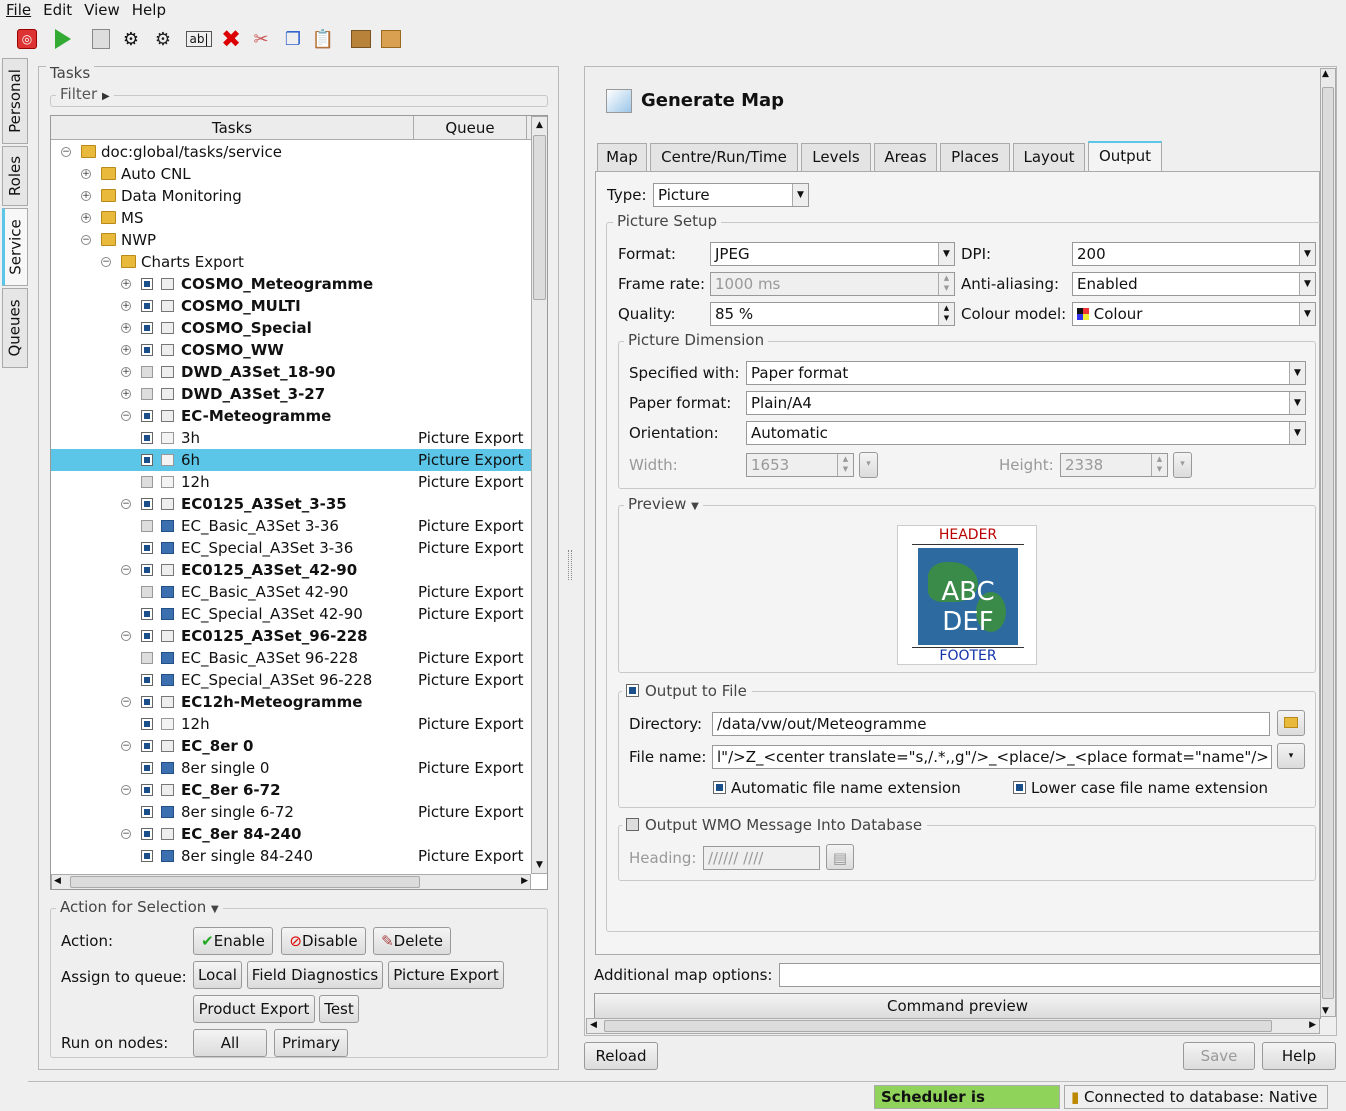 This screenshot has height=1111, width=1346. I want to click on menu-help: Help, so click(149, 10).